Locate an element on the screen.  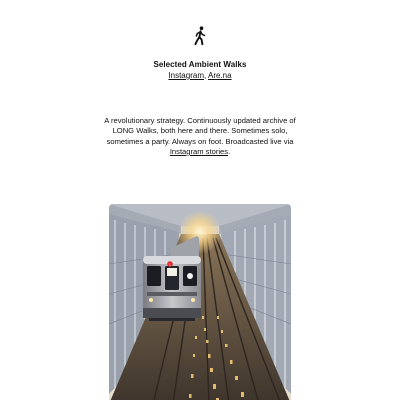
site-links: Instagram, Are.na is located at coordinates (200, 75).